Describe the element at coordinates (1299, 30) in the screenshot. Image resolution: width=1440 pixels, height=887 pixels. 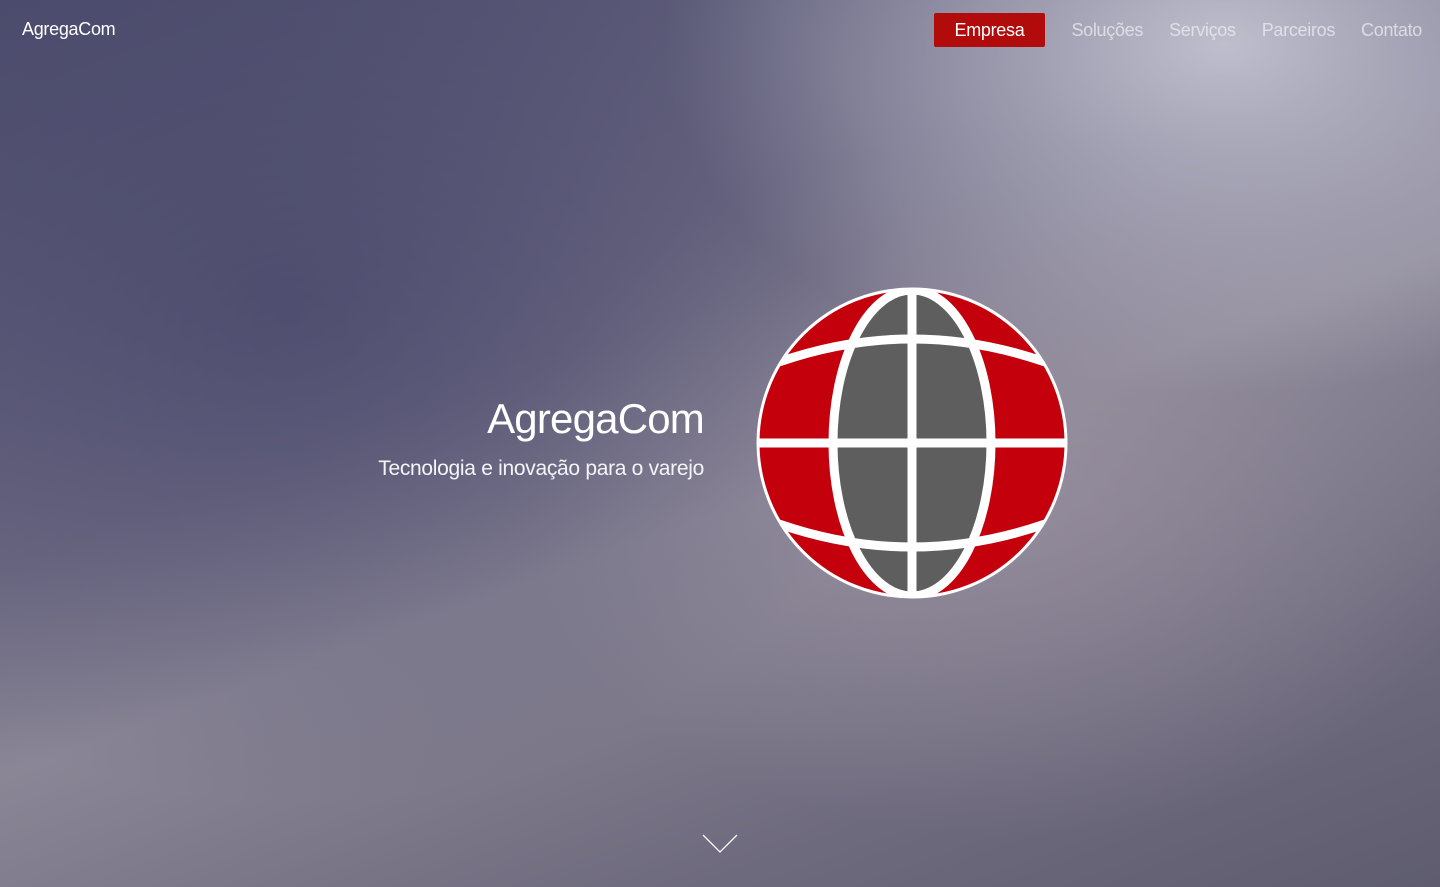
I see `nav-item-parceiros: Parceiros` at that location.